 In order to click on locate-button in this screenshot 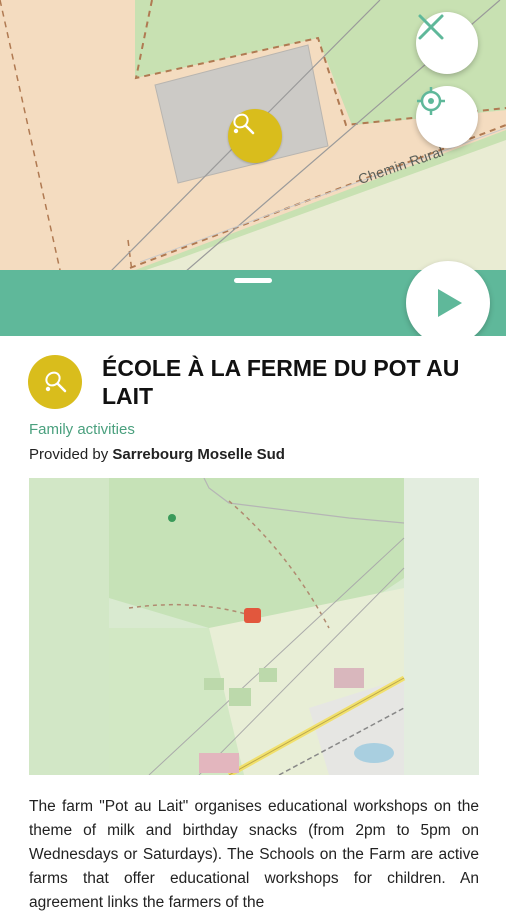, I will do `click(447, 117)`.